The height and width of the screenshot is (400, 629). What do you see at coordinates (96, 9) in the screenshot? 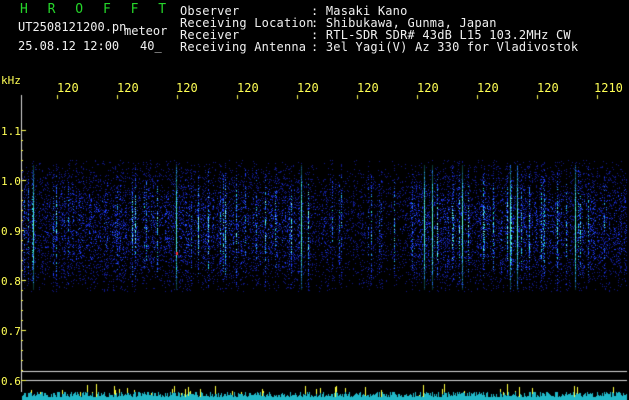
I see `app-title: H R O F F T` at bounding box center [96, 9].